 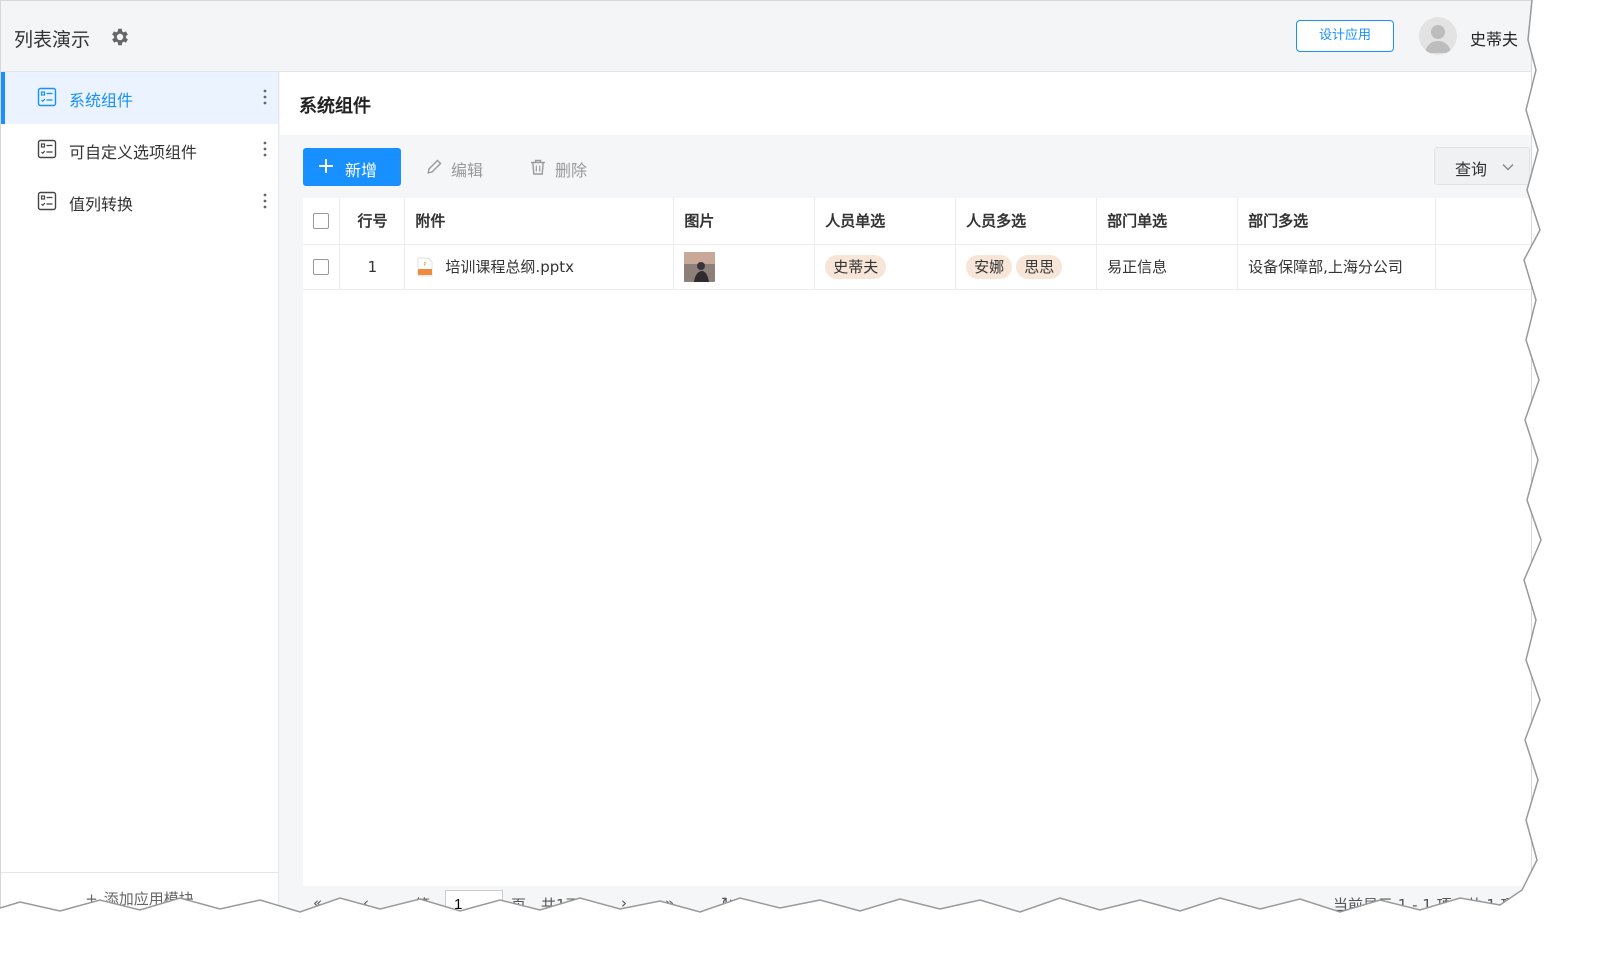 I want to click on sidebar-item-label: 可自定义选项组件, so click(x=133, y=152).